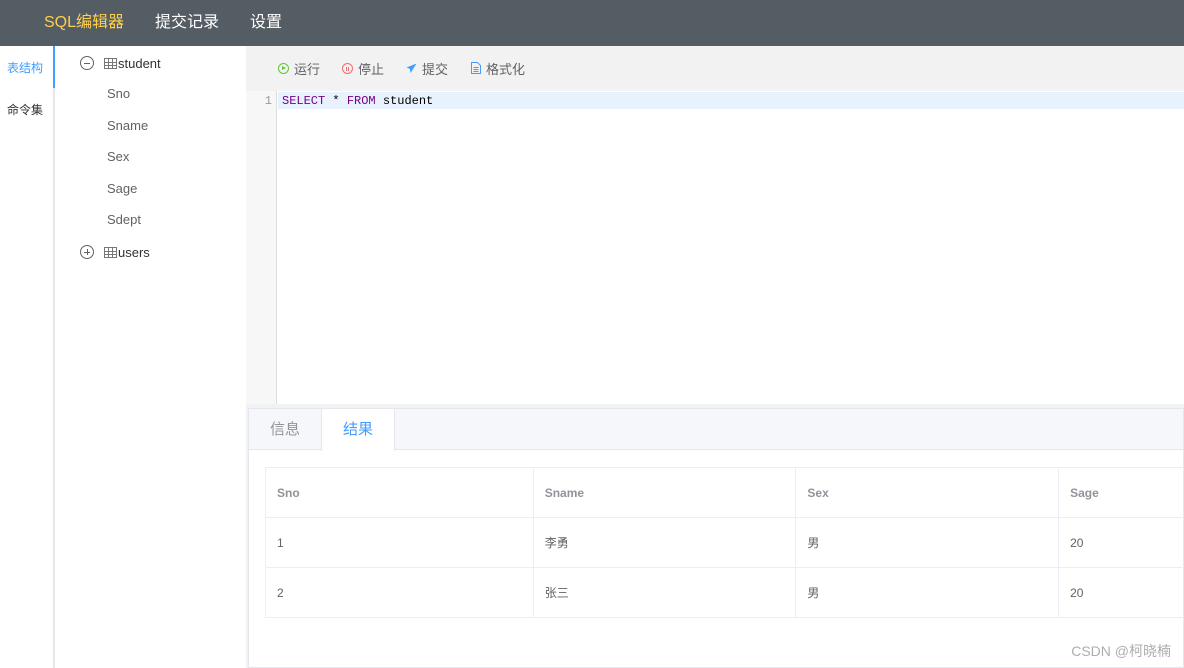 The height and width of the screenshot is (668, 1184). I want to click on tree-leaf-column: Sdept, so click(124, 219).